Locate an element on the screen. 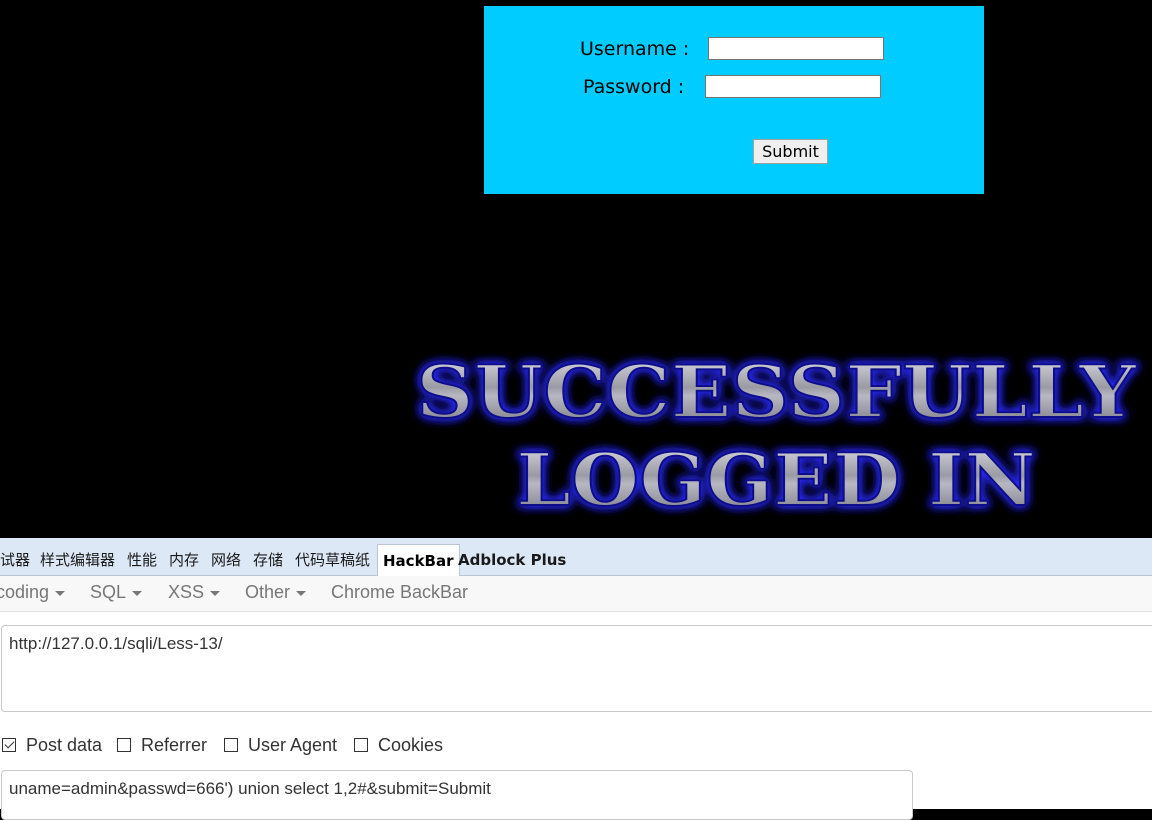 The image size is (1152, 820). referrer-label: Referrer is located at coordinates (174, 745).